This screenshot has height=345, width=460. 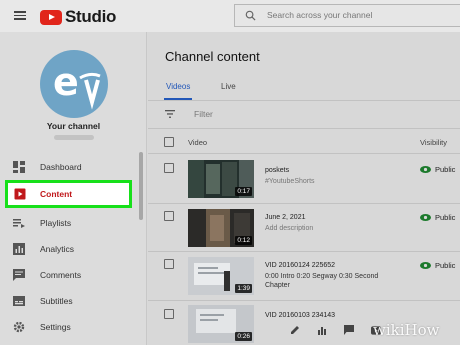 What do you see at coordinates (57, 249) in the screenshot?
I see `sidebar-item-label: Analytics` at bounding box center [57, 249].